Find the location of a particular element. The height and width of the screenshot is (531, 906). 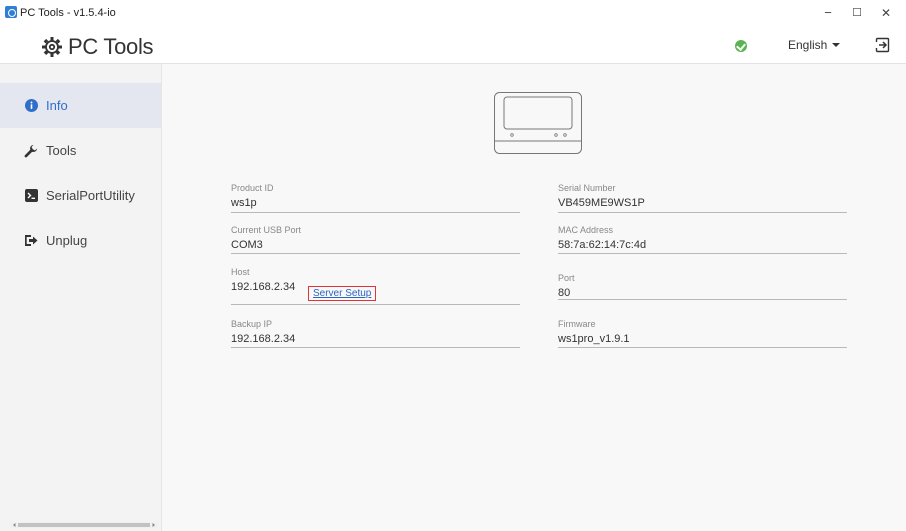

product-id-field: Product ID ws1p is located at coordinates (375, 198).